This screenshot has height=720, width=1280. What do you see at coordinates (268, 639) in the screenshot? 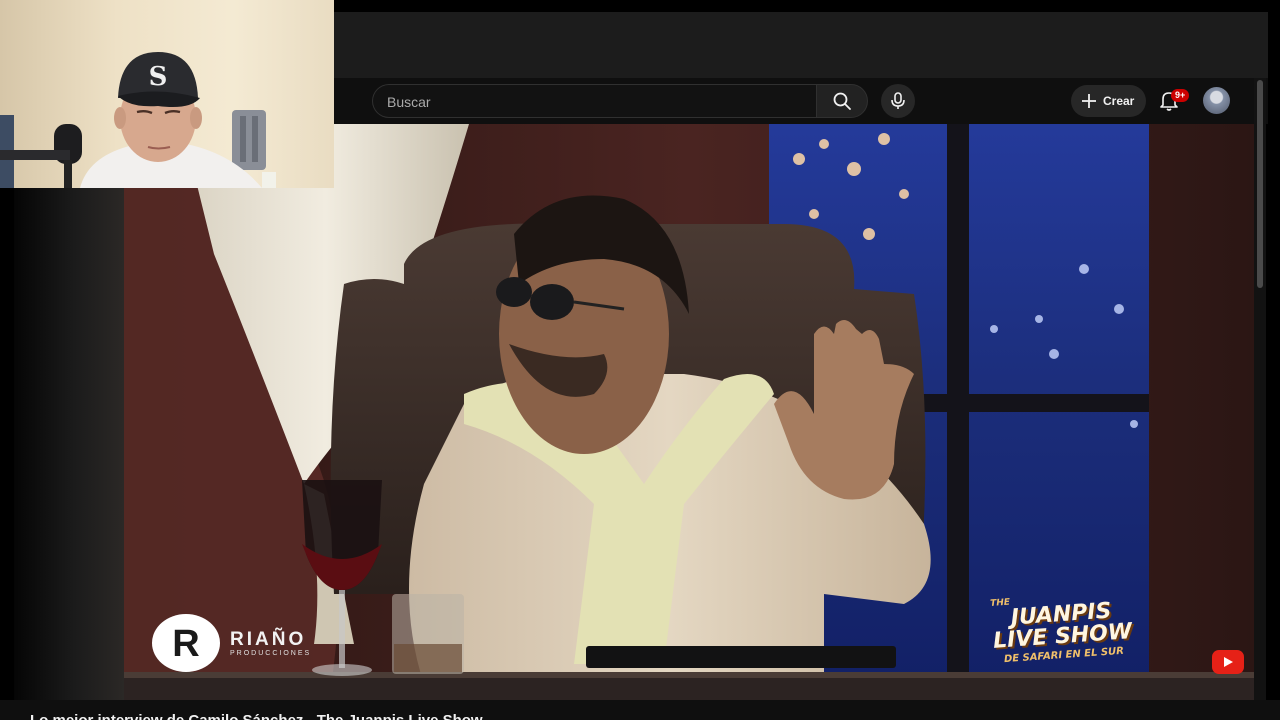
I see `watermark-brand: RIAÑO` at bounding box center [268, 639].